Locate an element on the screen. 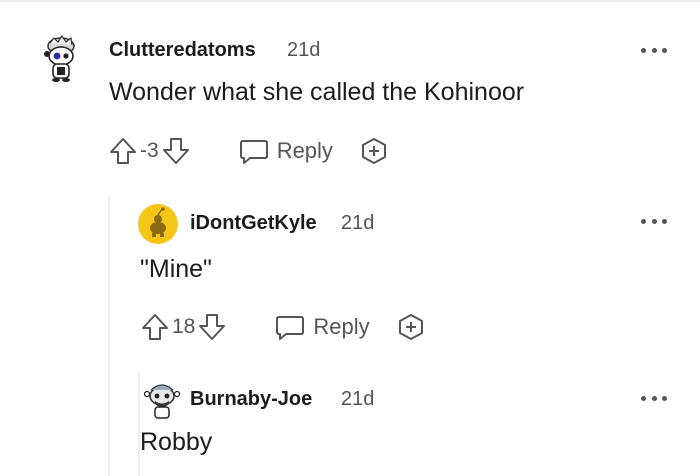 This screenshot has height=476, width=700. comment-actions: 18 Reply is located at coordinates (283, 327).